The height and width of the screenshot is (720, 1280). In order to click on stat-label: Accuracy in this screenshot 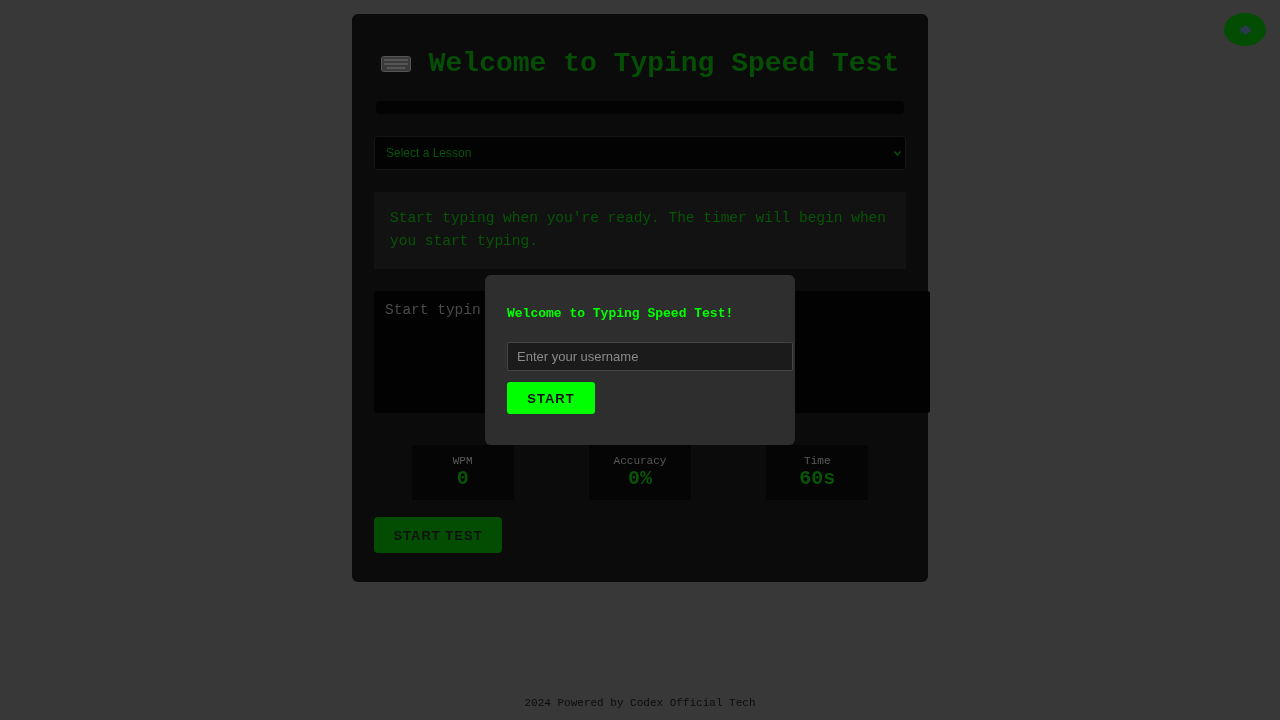, I will do `click(640, 461)`.